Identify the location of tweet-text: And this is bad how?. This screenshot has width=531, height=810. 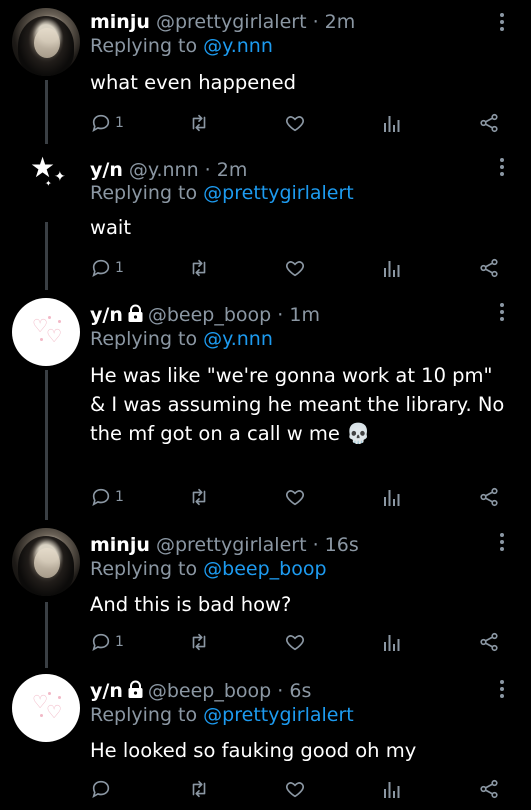
(191, 604).